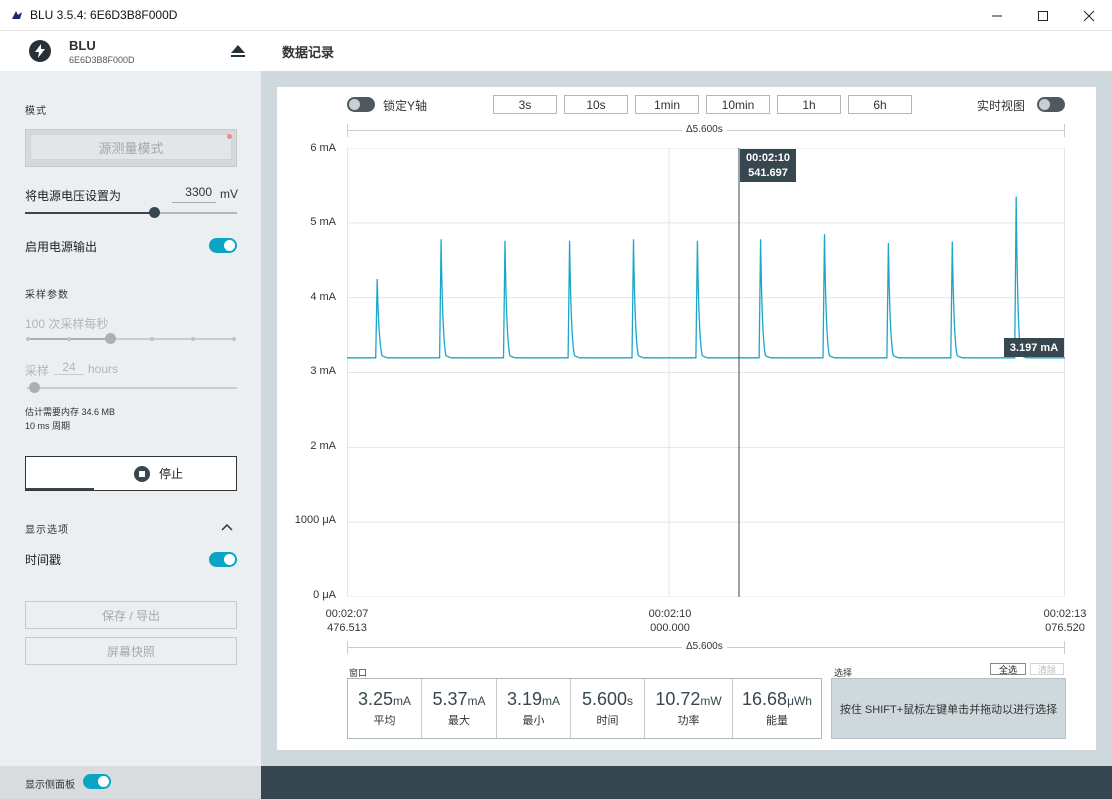  I want to click on timestamp-label: 时间戳, so click(43, 560).